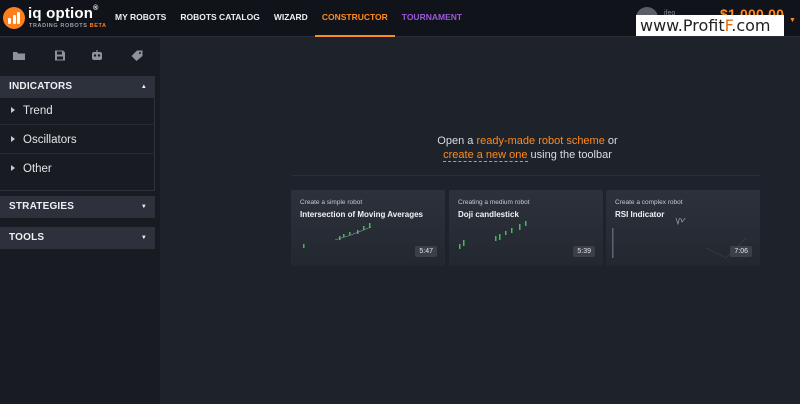 The height and width of the screenshot is (404, 800). What do you see at coordinates (77, 87) in the screenshot?
I see `section-indicators: INDICATORS ▲` at bounding box center [77, 87].